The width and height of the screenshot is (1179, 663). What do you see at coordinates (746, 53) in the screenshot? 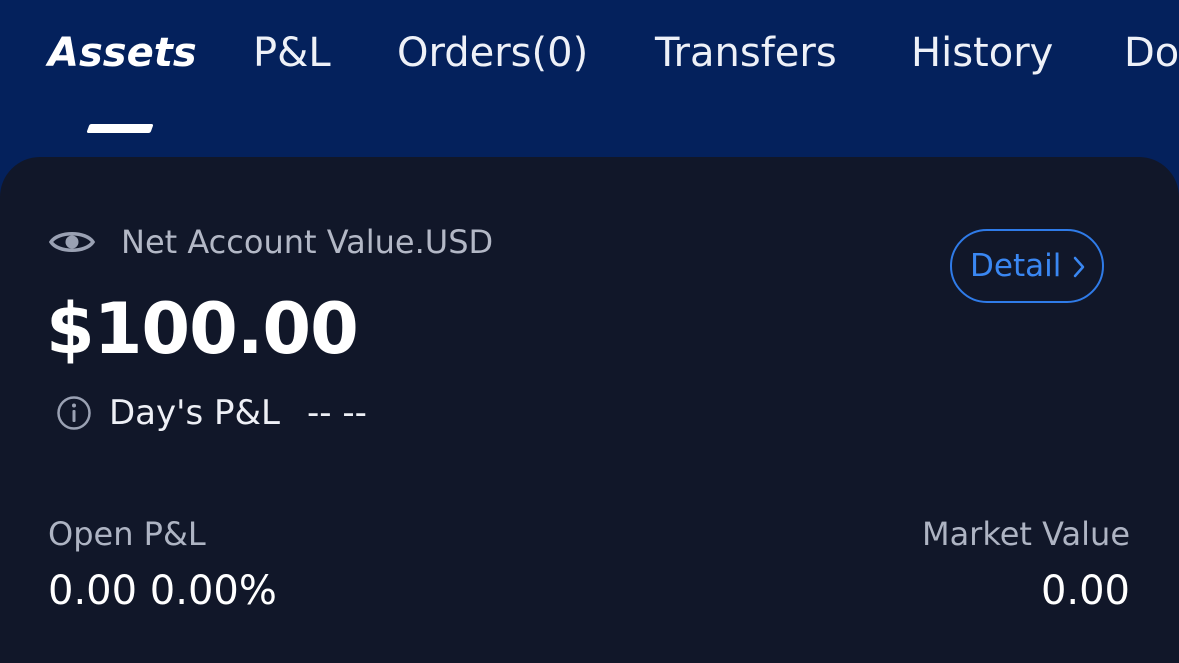
I see `tab-transfers: Transfers` at bounding box center [746, 53].